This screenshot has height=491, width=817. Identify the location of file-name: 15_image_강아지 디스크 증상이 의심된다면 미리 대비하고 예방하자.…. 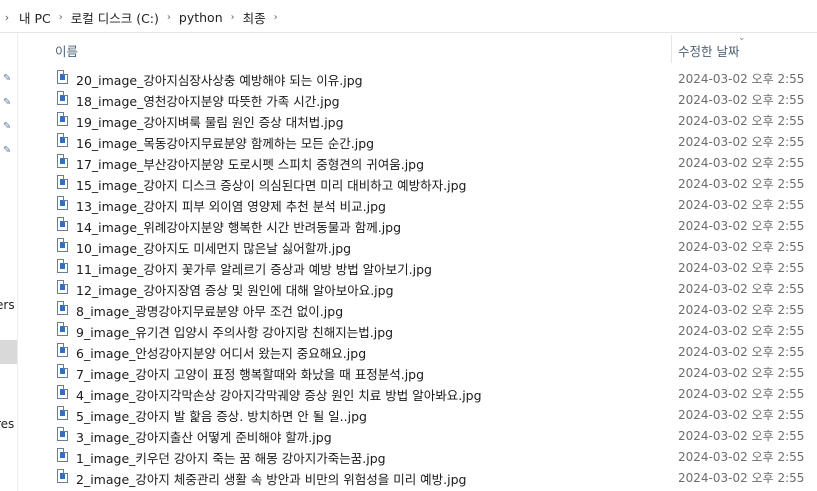
(271, 185).